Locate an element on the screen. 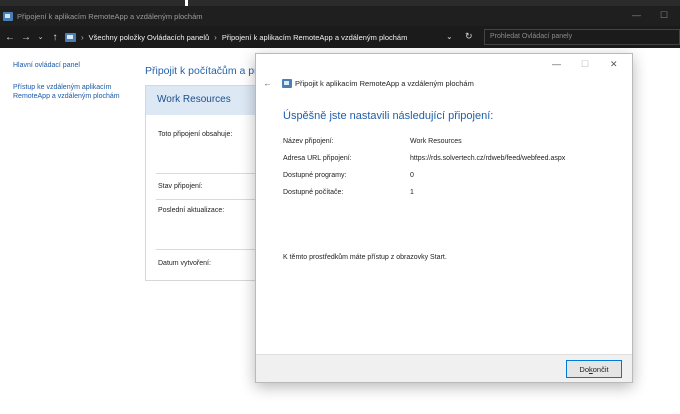 The height and width of the screenshot is (414, 680). last-update-label: Poslední aktualizace: is located at coordinates (191, 210).